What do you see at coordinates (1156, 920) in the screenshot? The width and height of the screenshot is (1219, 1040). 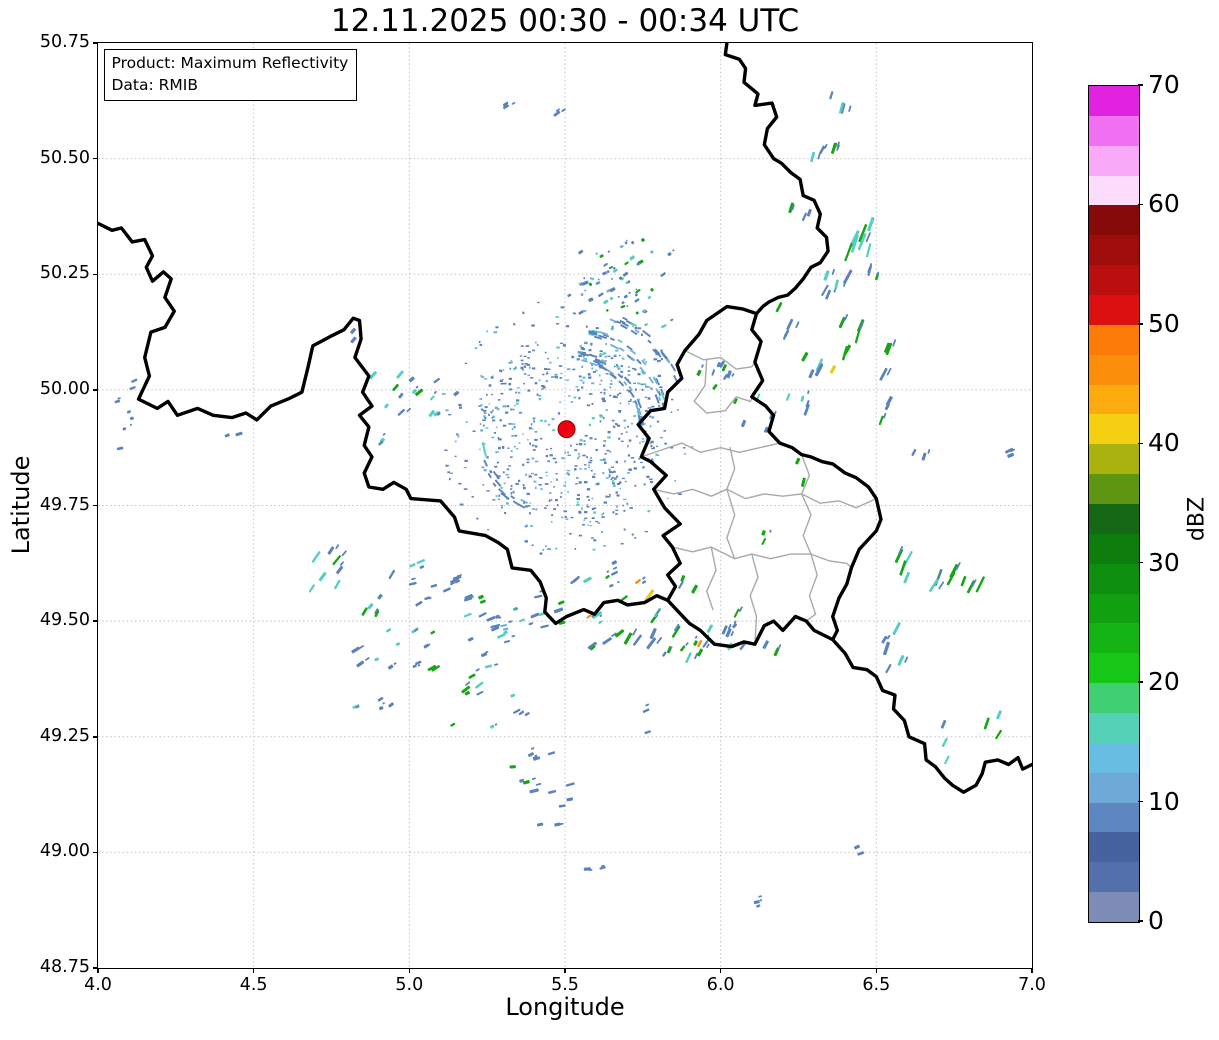 I see `colorbar-tick-label: 0` at bounding box center [1156, 920].